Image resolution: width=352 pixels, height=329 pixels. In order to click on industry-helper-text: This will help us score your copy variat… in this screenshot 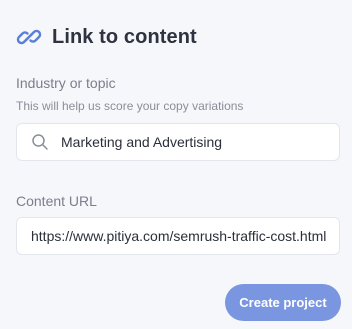, I will do `click(130, 106)`.